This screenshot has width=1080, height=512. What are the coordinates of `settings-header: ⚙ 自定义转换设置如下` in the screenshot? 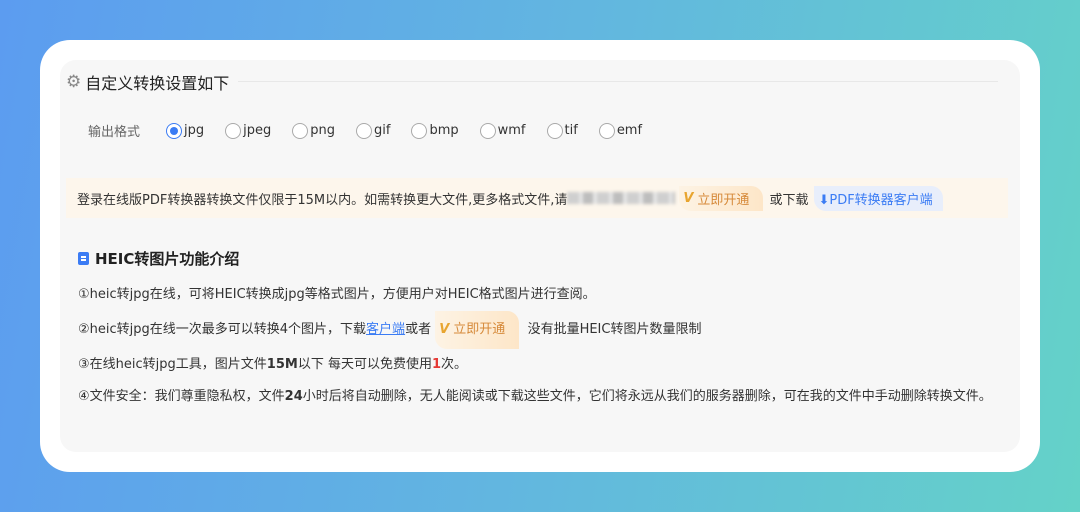 It's located at (147, 82).